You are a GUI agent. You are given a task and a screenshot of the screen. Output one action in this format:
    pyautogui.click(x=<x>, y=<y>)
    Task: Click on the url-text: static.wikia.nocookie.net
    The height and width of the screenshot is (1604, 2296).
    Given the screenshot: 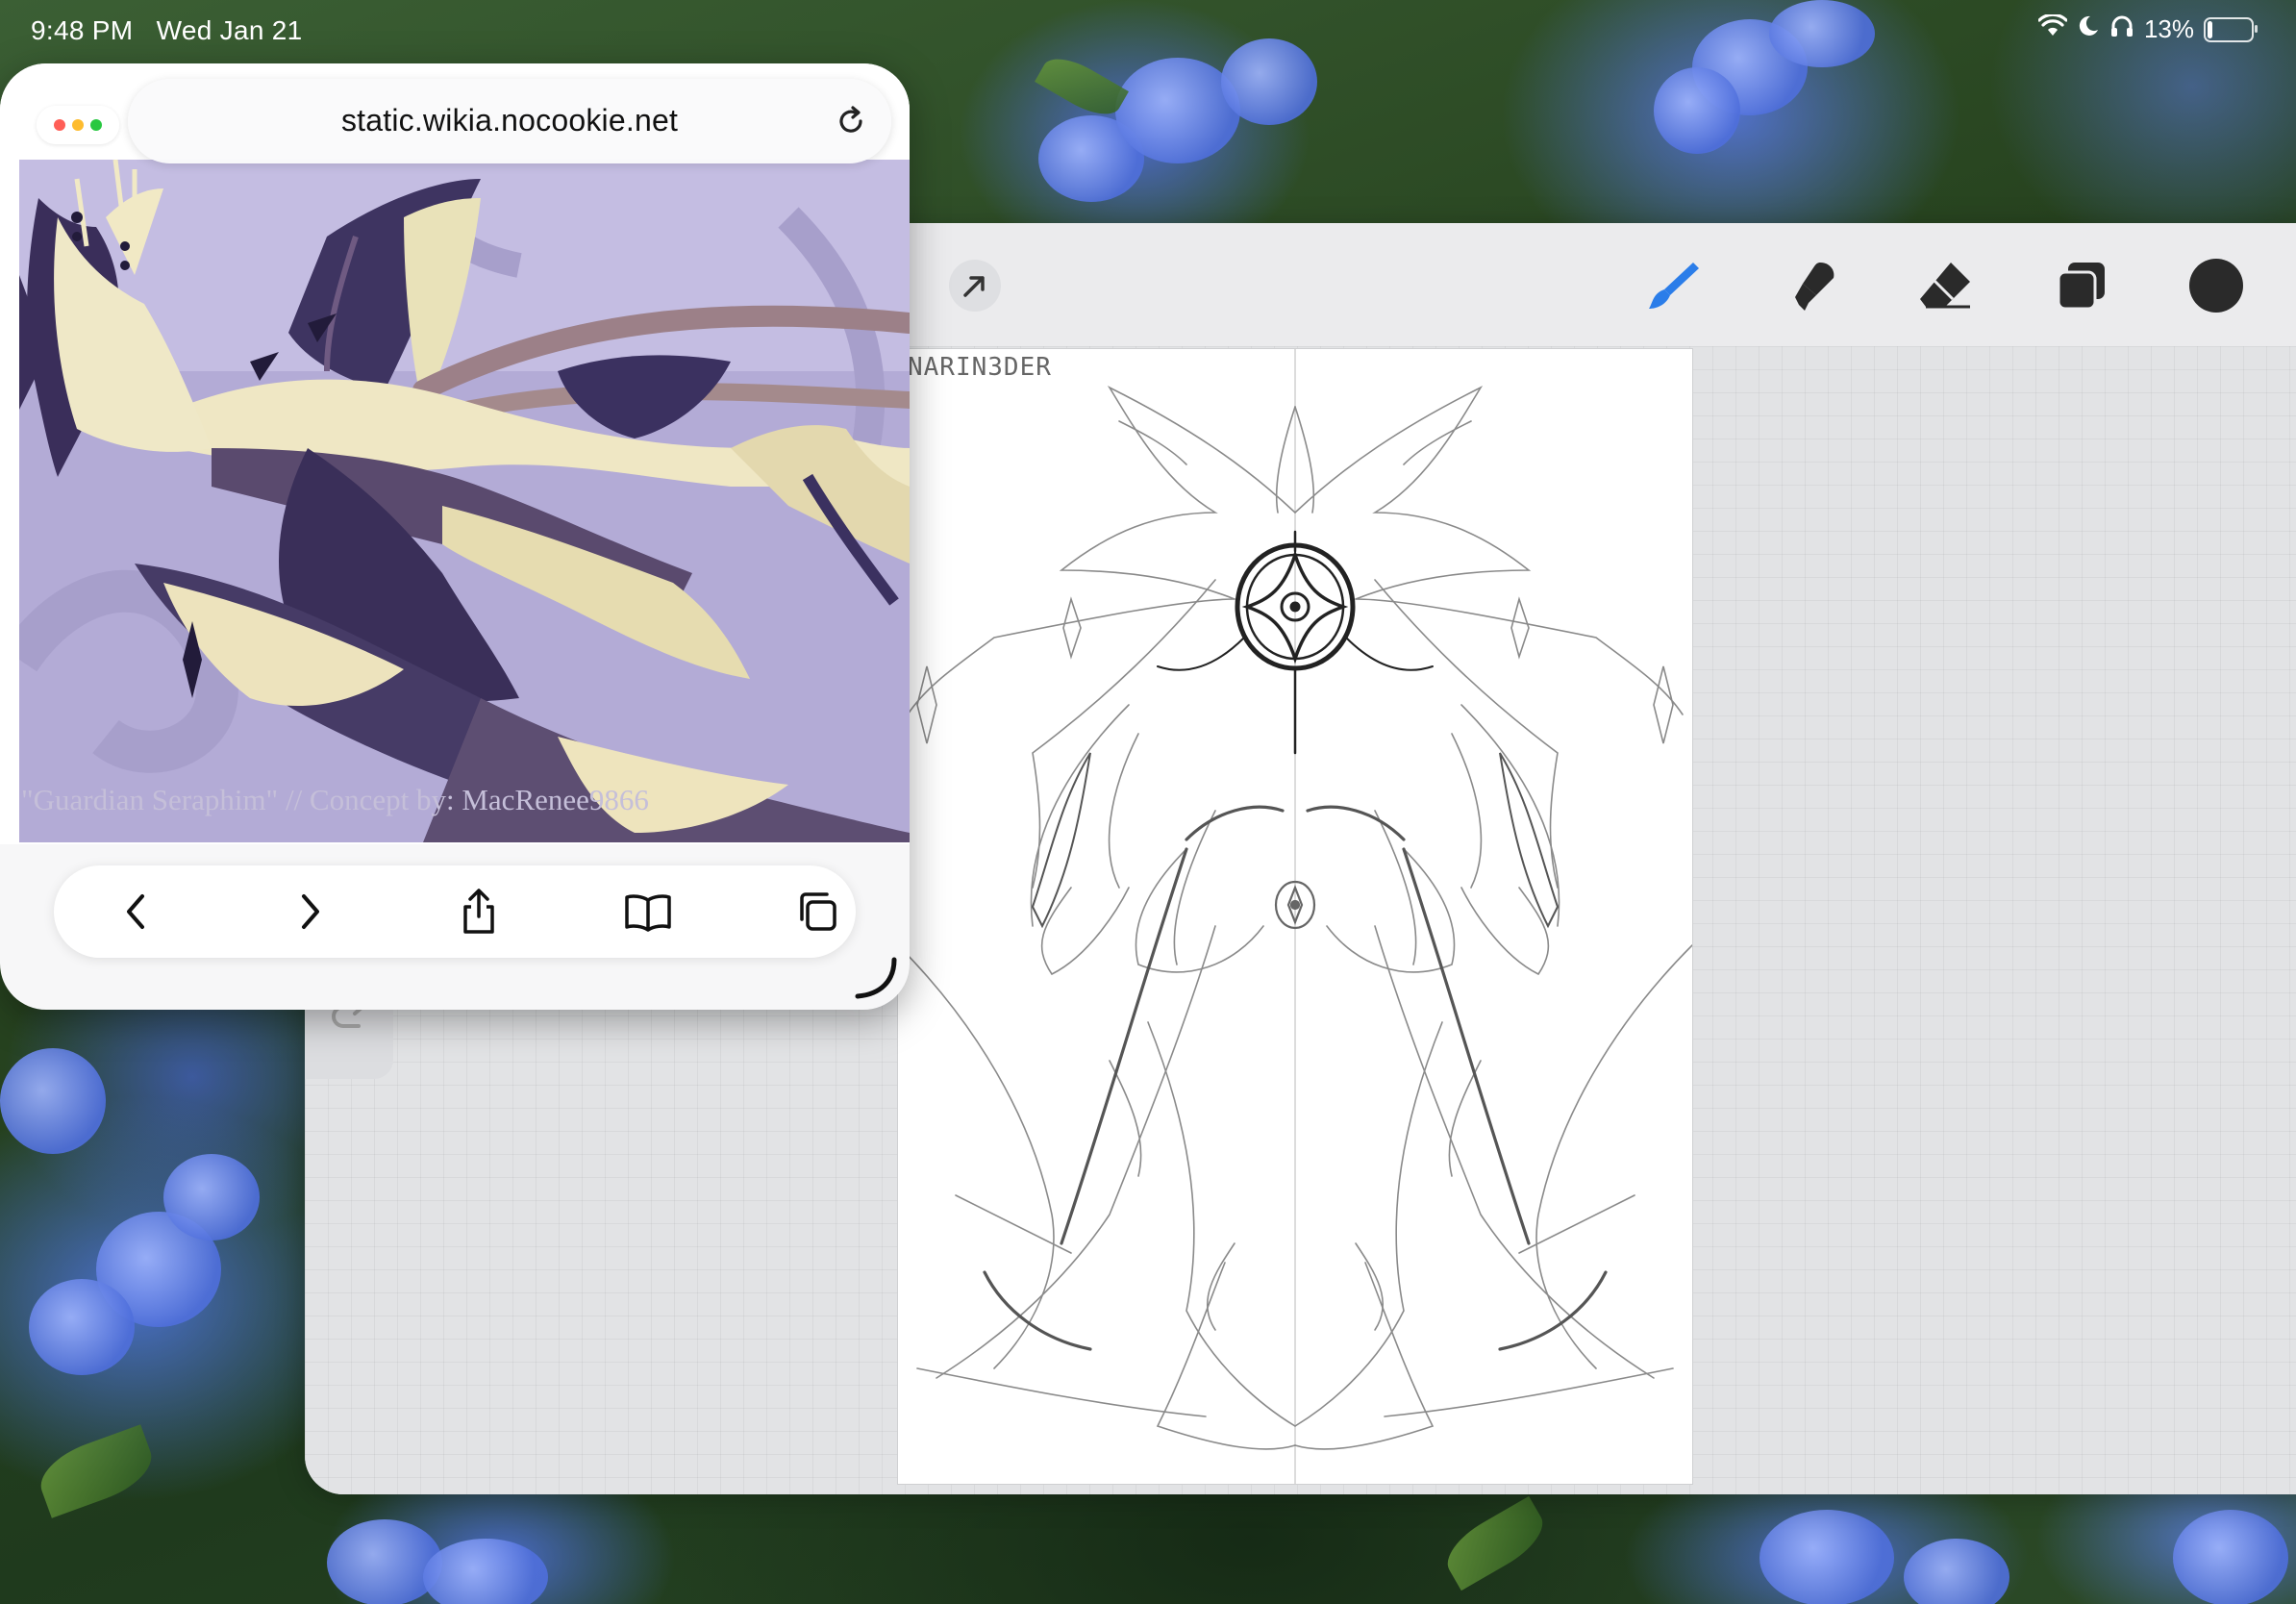 What is the action you would take?
    pyautogui.click(x=509, y=120)
    